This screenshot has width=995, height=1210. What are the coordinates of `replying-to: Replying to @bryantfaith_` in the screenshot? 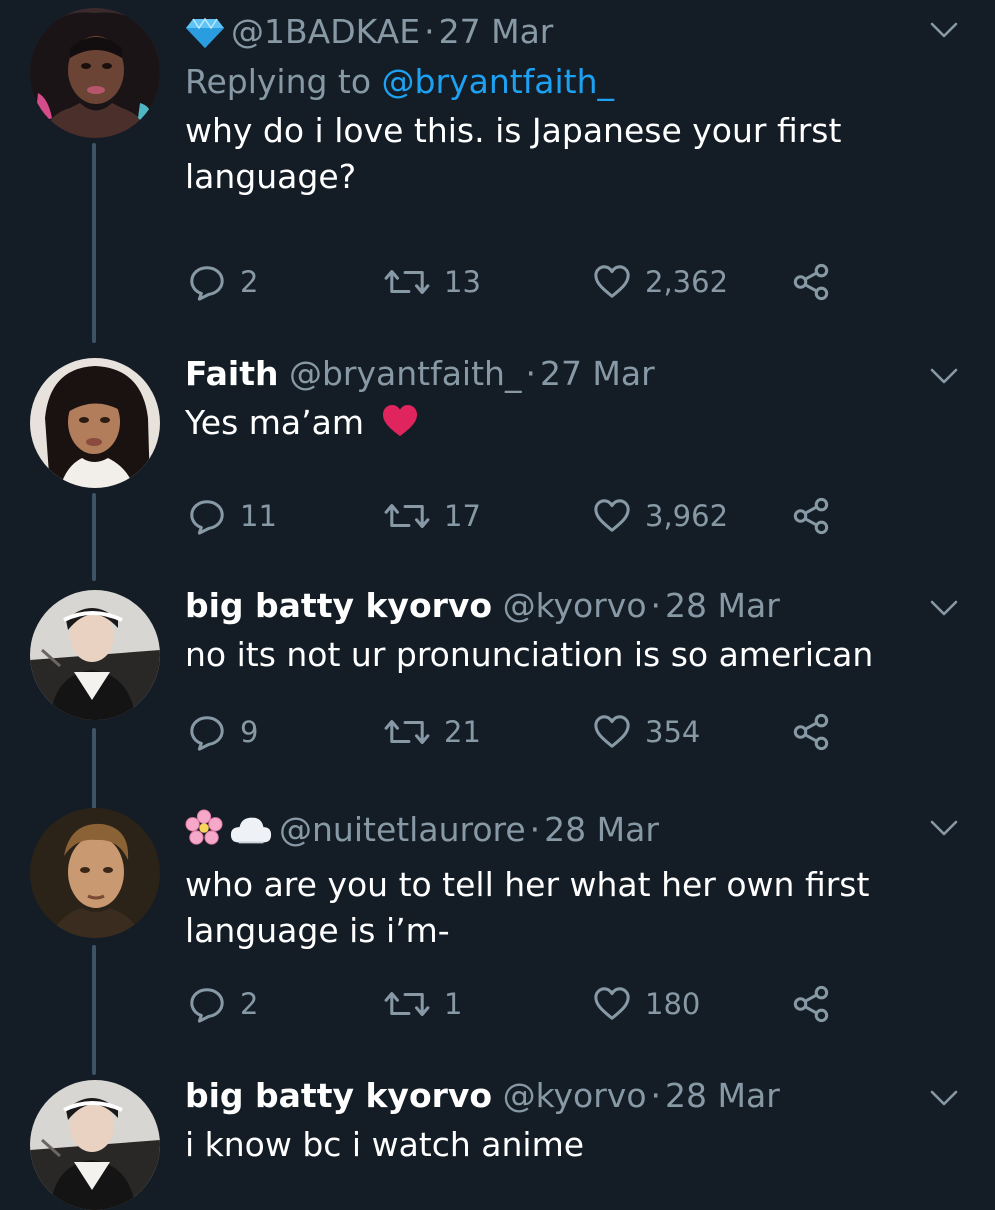 It's located at (550, 82).